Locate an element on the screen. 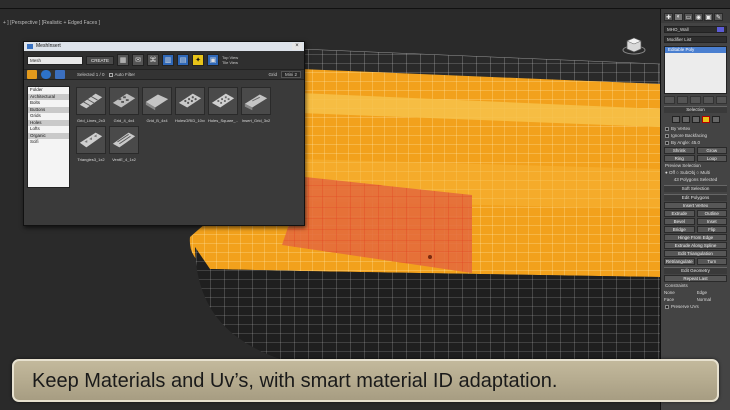  open-folder-icon is located at coordinates (32, 74).